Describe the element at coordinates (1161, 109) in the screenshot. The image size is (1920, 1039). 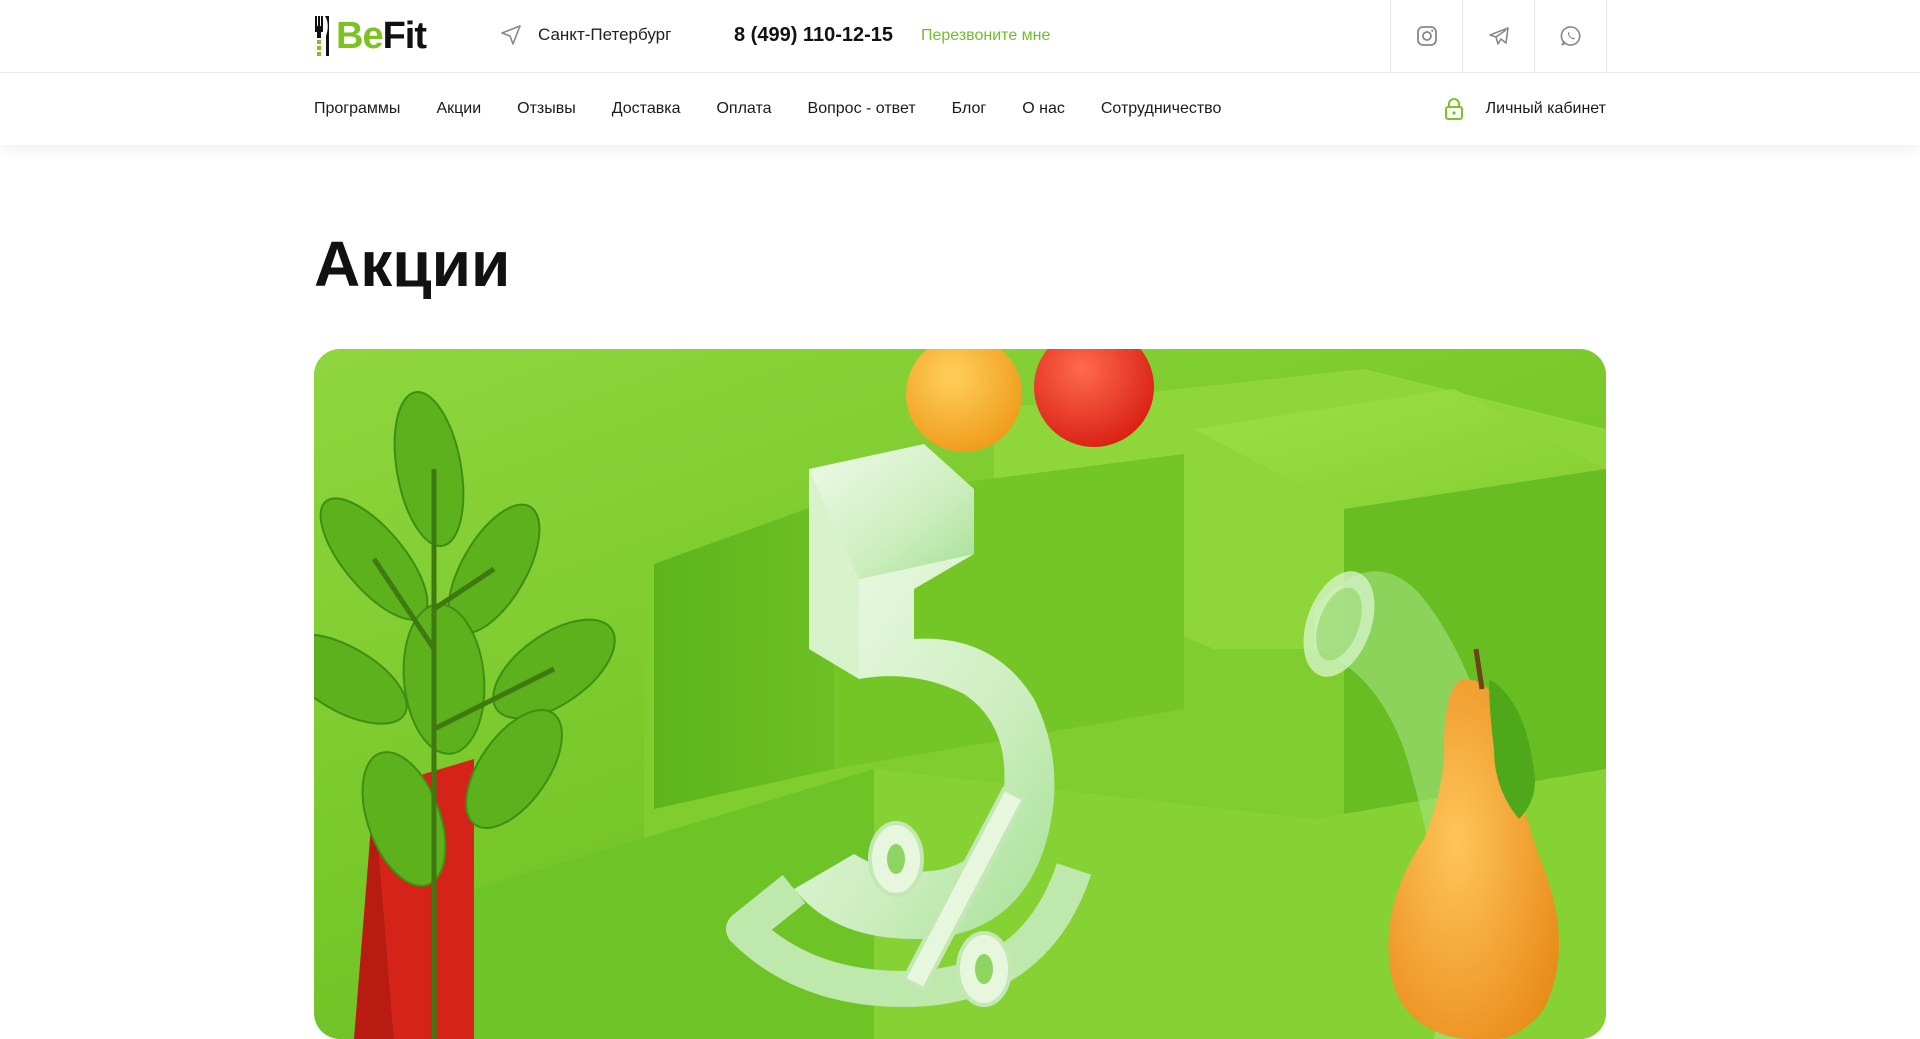
I see `nav-item-partnership: Сотрудничество` at that location.